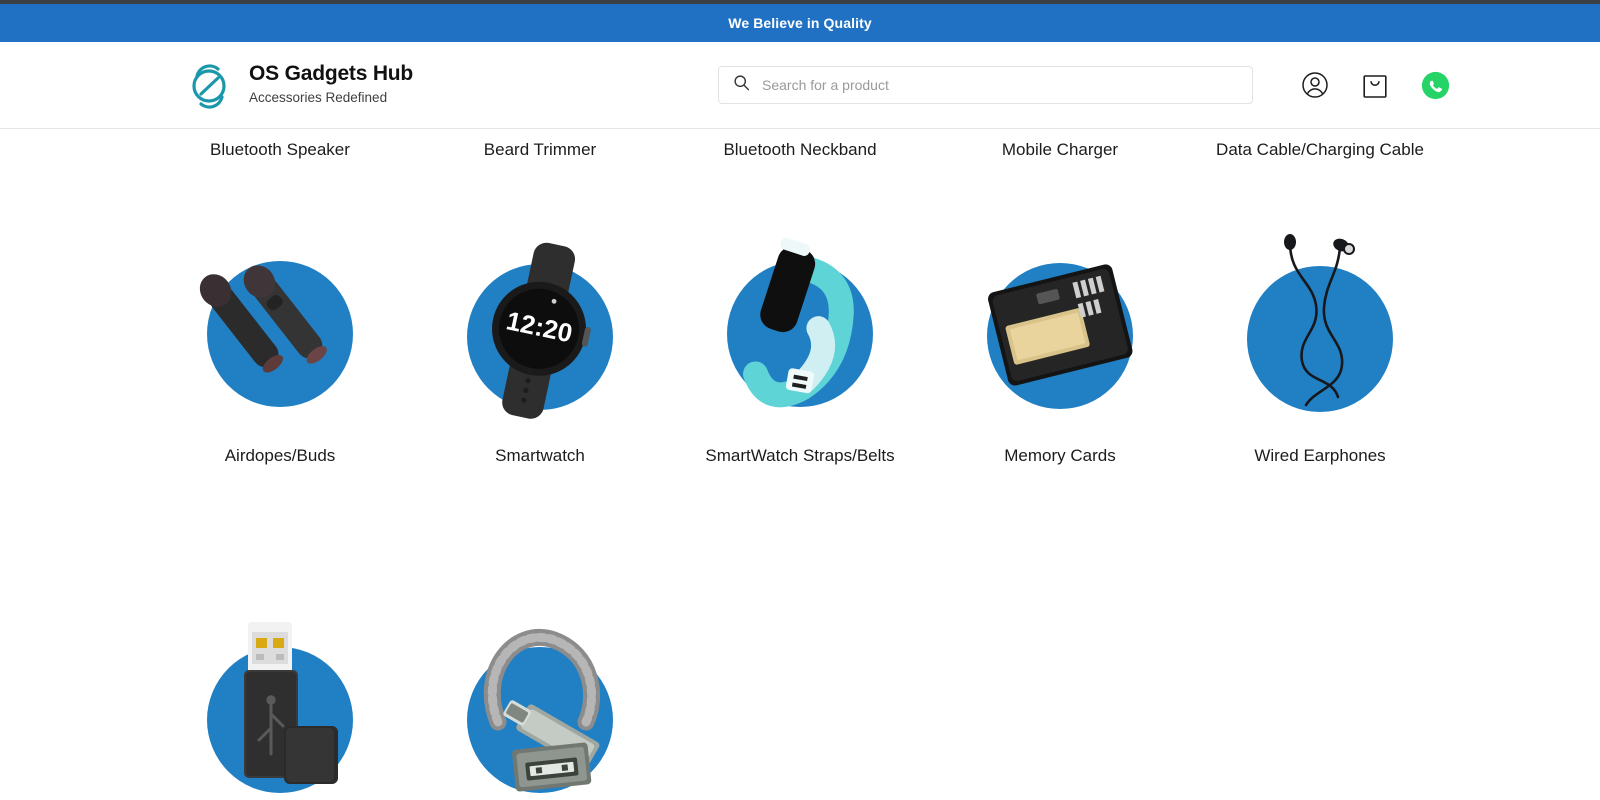 The image size is (1600, 800). Describe the element at coordinates (800, 149) in the screenshot. I see `category-label: Bluetooth Neckband` at that location.